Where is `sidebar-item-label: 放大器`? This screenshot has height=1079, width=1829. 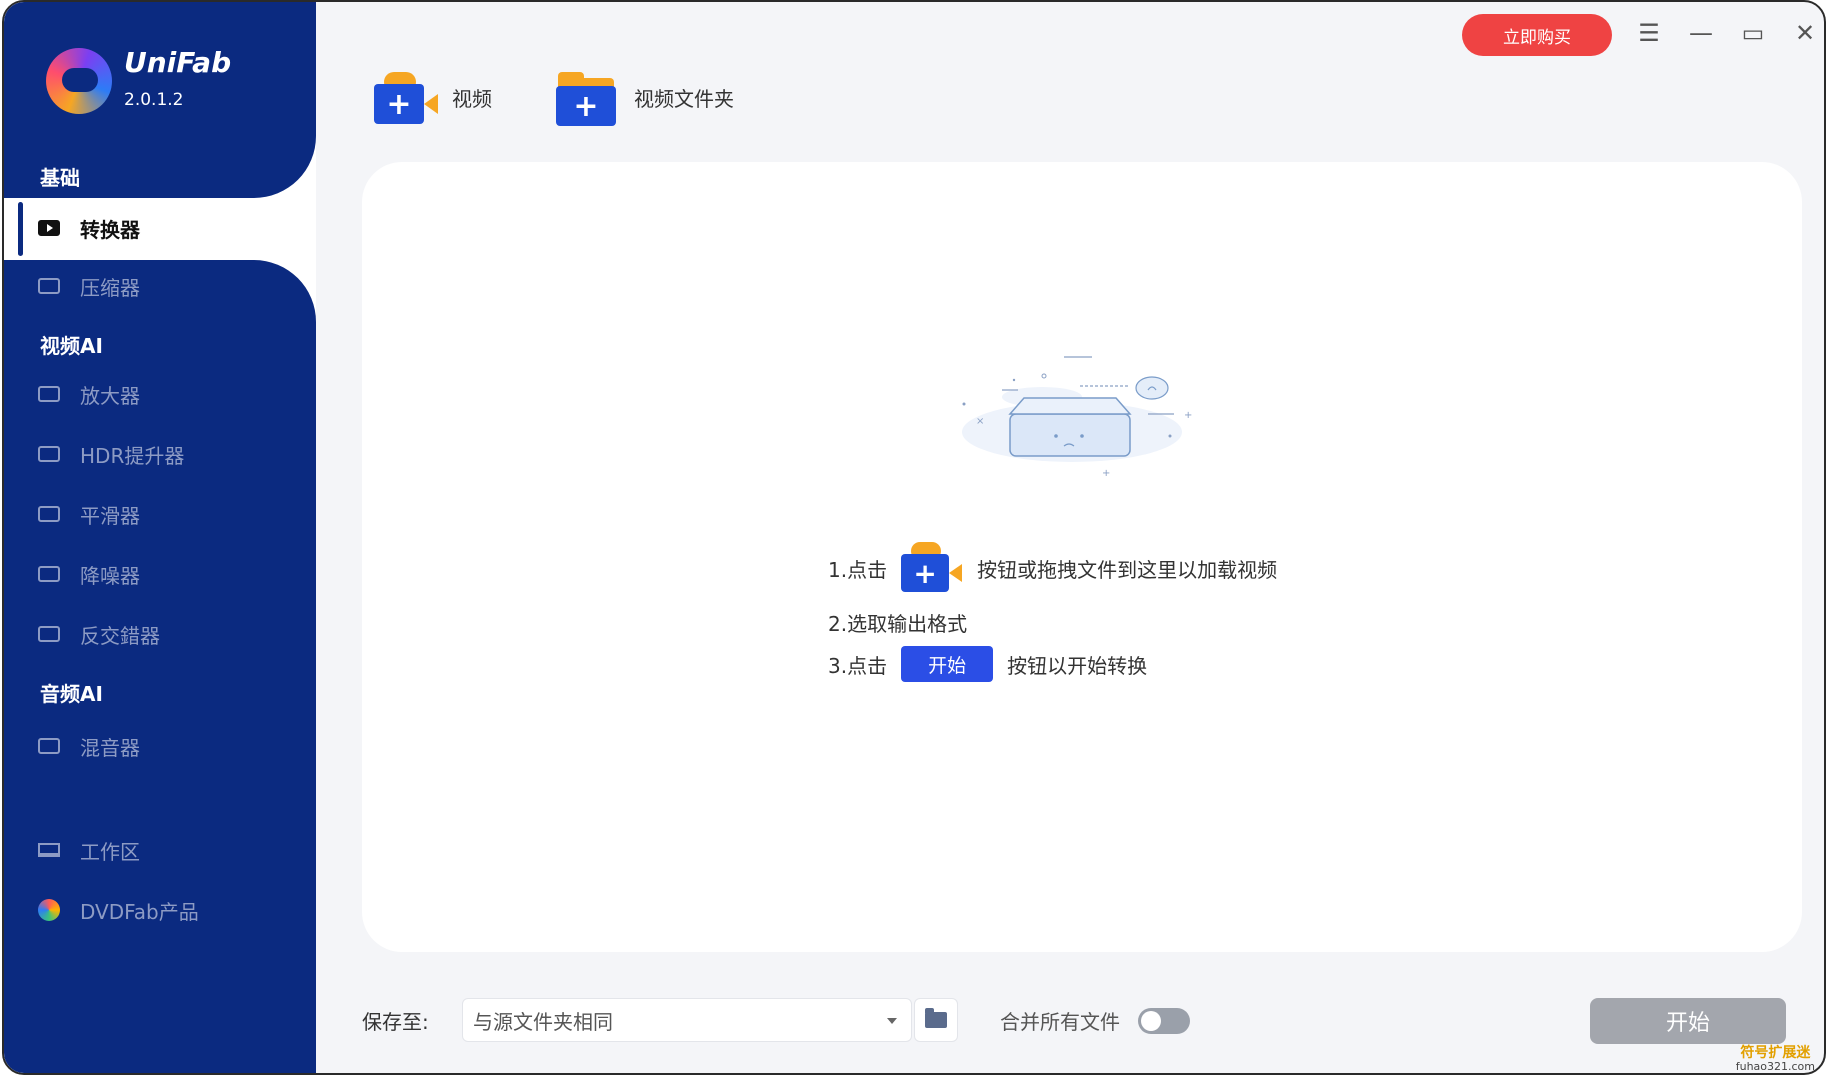
sidebar-item-label: 放大器 is located at coordinates (110, 395).